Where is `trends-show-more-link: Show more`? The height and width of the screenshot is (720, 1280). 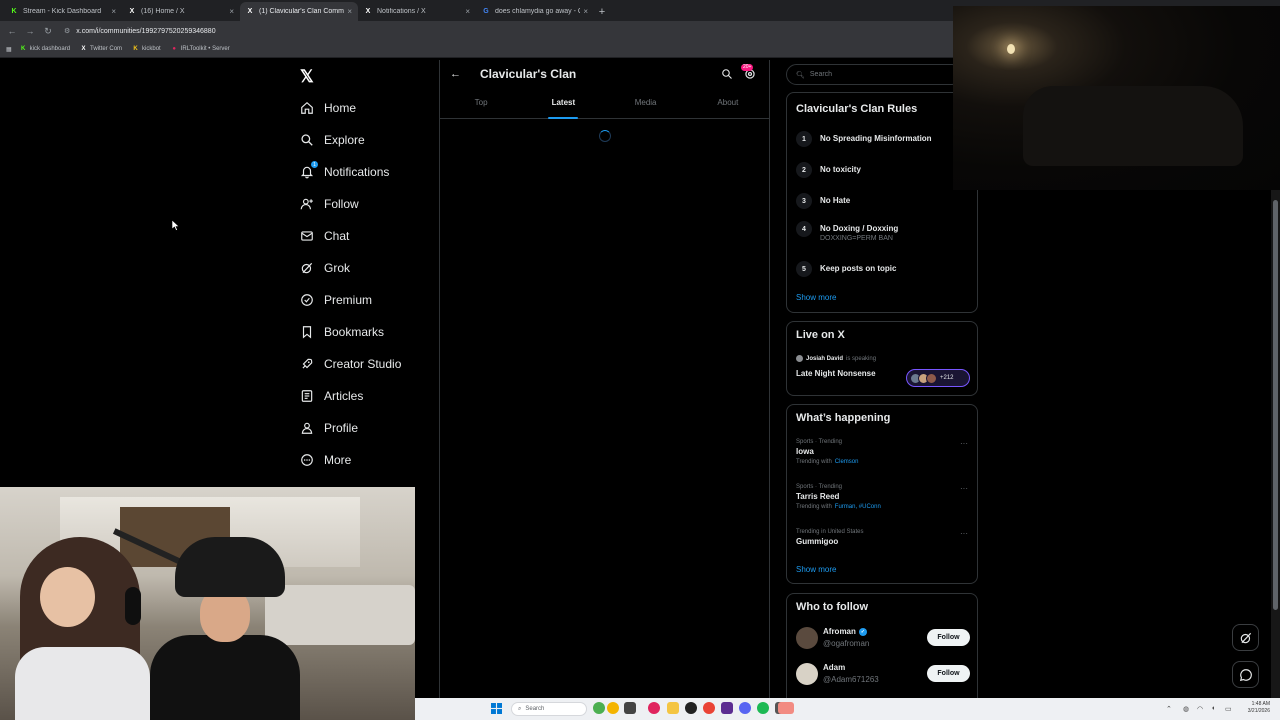
trends-show-more-link: Show more is located at coordinates (816, 569).